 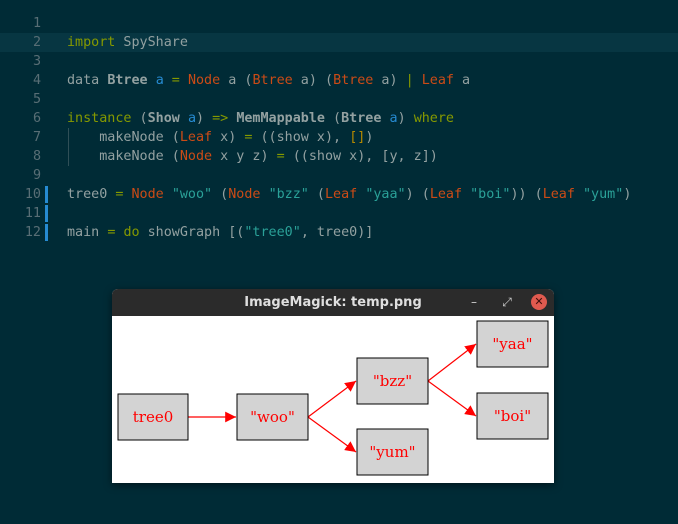 What do you see at coordinates (452, 362) in the screenshot?
I see `edge-bzz-yaa` at bounding box center [452, 362].